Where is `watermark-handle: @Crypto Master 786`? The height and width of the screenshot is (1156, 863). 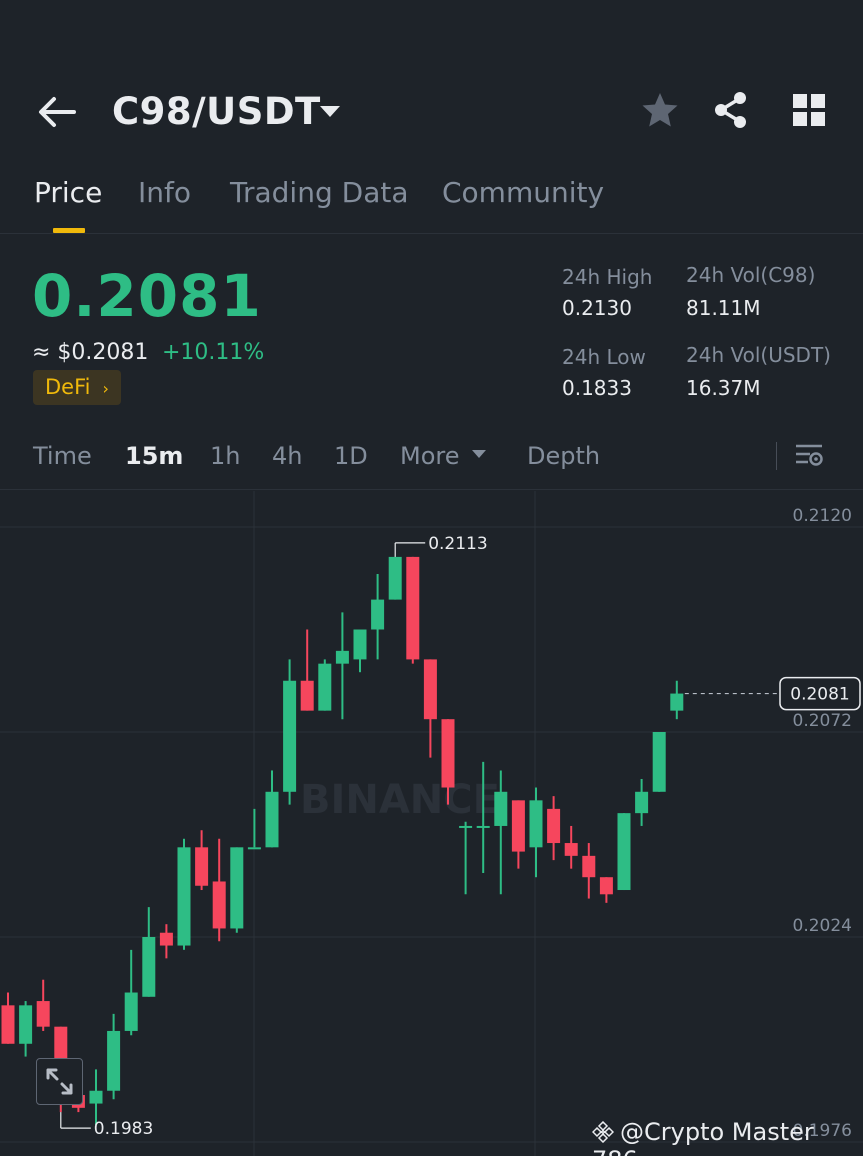
watermark-handle: @Crypto Master 786 is located at coordinates (703, 1137).